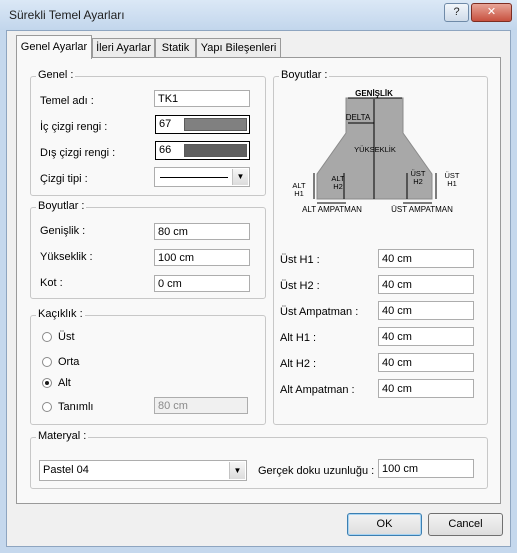 The image size is (517, 553). I want to click on ust-h1-label: Üst H1 :, so click(300, 260).